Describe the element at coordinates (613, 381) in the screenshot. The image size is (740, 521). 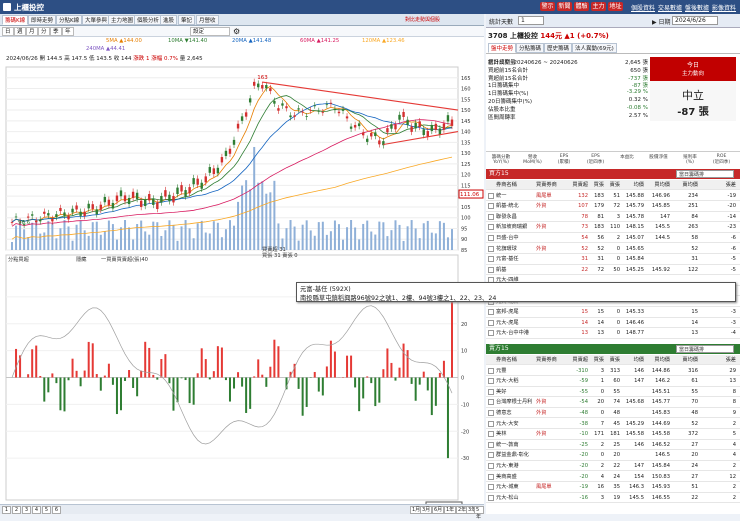
I see `table-row: 元大-大稻-59160147146.26113` at that location.